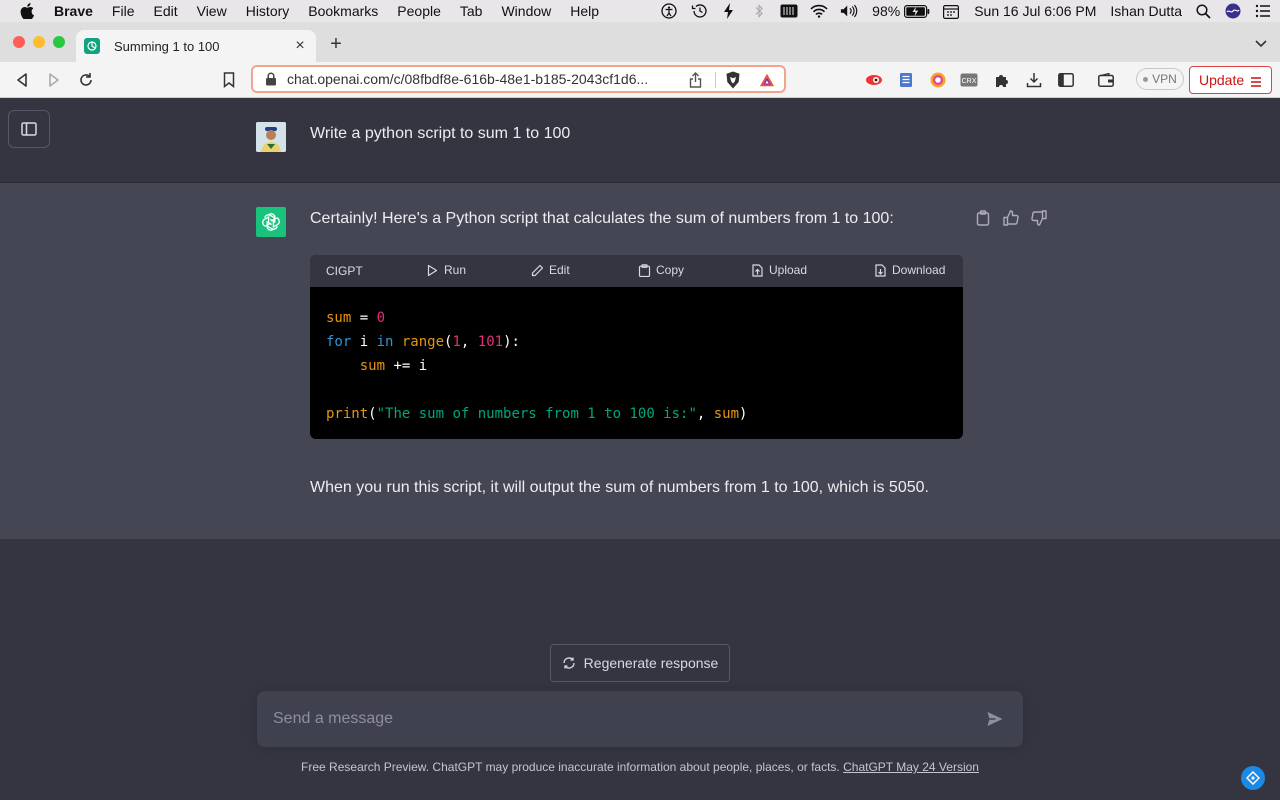  What do you see at coordinates (526, 11) in the screenshot?
I see `menu-window: Window` at bounding box center [526, 11].